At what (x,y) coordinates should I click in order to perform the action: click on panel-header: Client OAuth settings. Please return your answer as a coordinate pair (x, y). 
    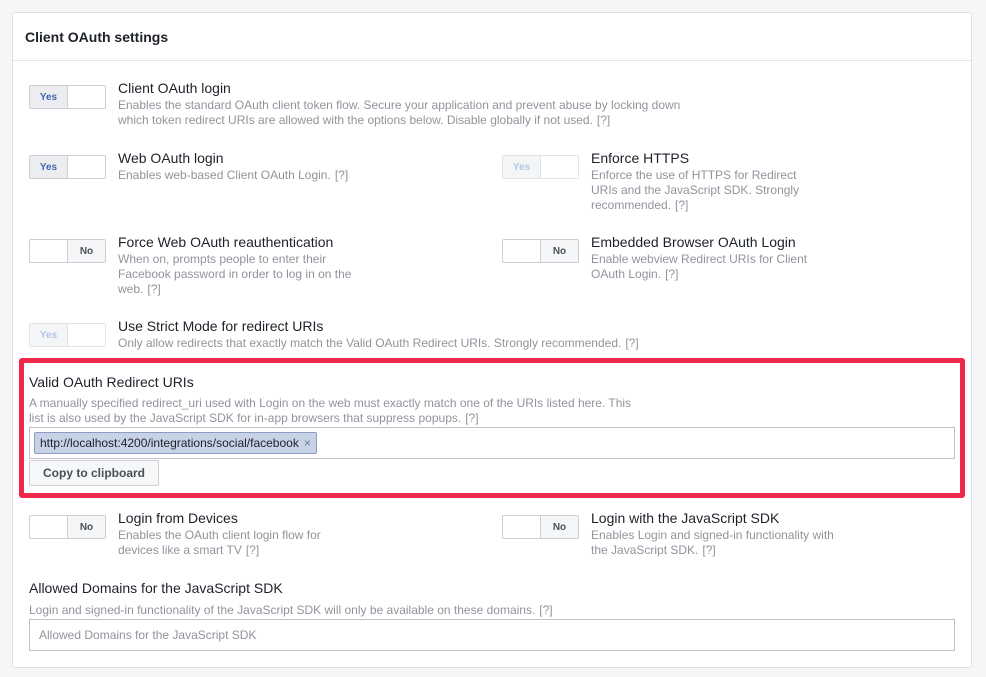
    Looking at the image, I should click on (492, 37).